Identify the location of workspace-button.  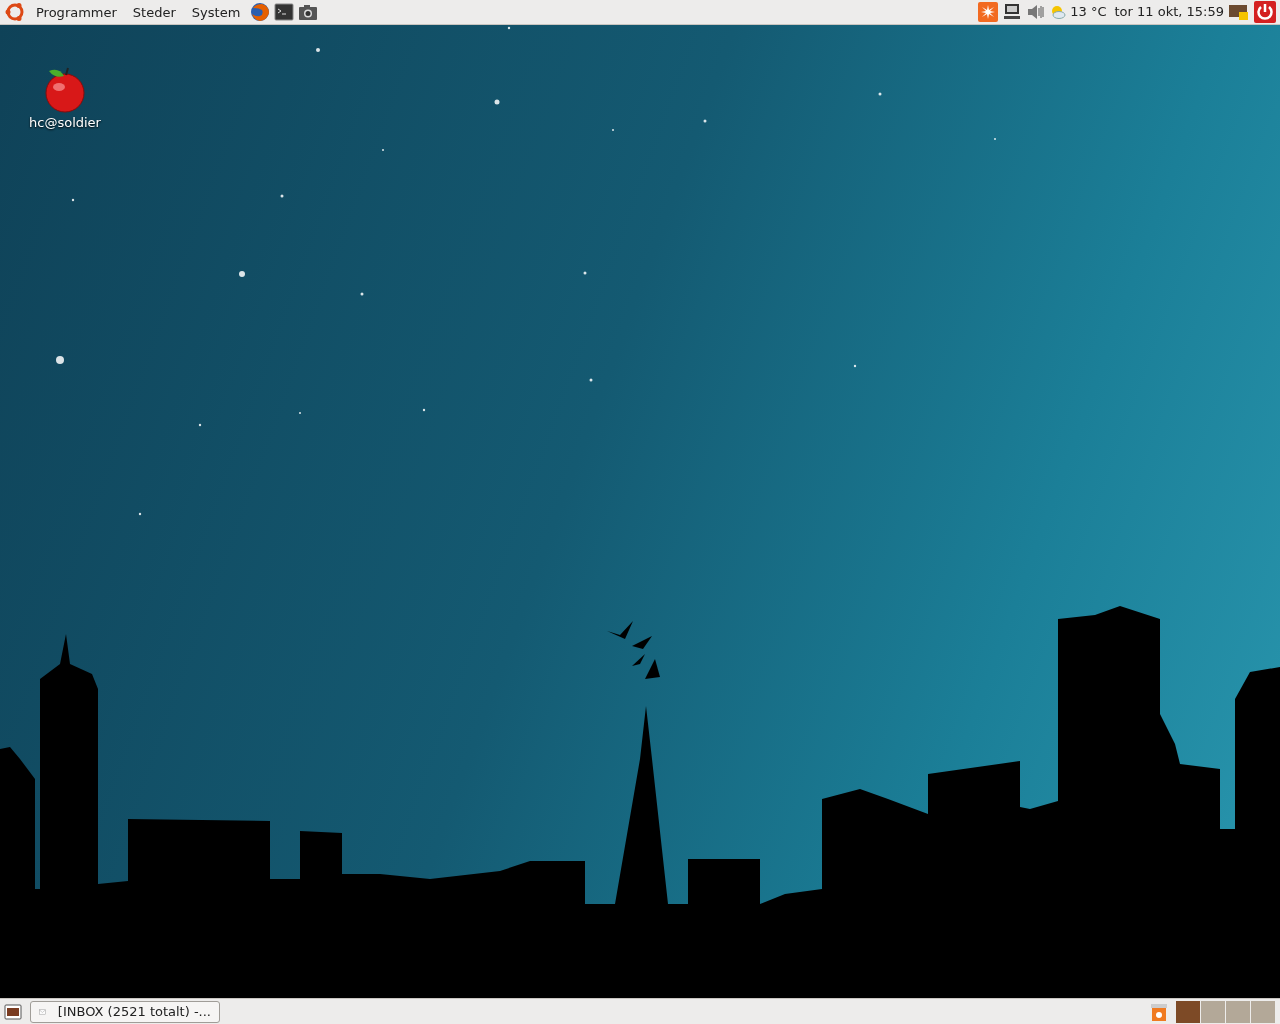
(1188, 1011).